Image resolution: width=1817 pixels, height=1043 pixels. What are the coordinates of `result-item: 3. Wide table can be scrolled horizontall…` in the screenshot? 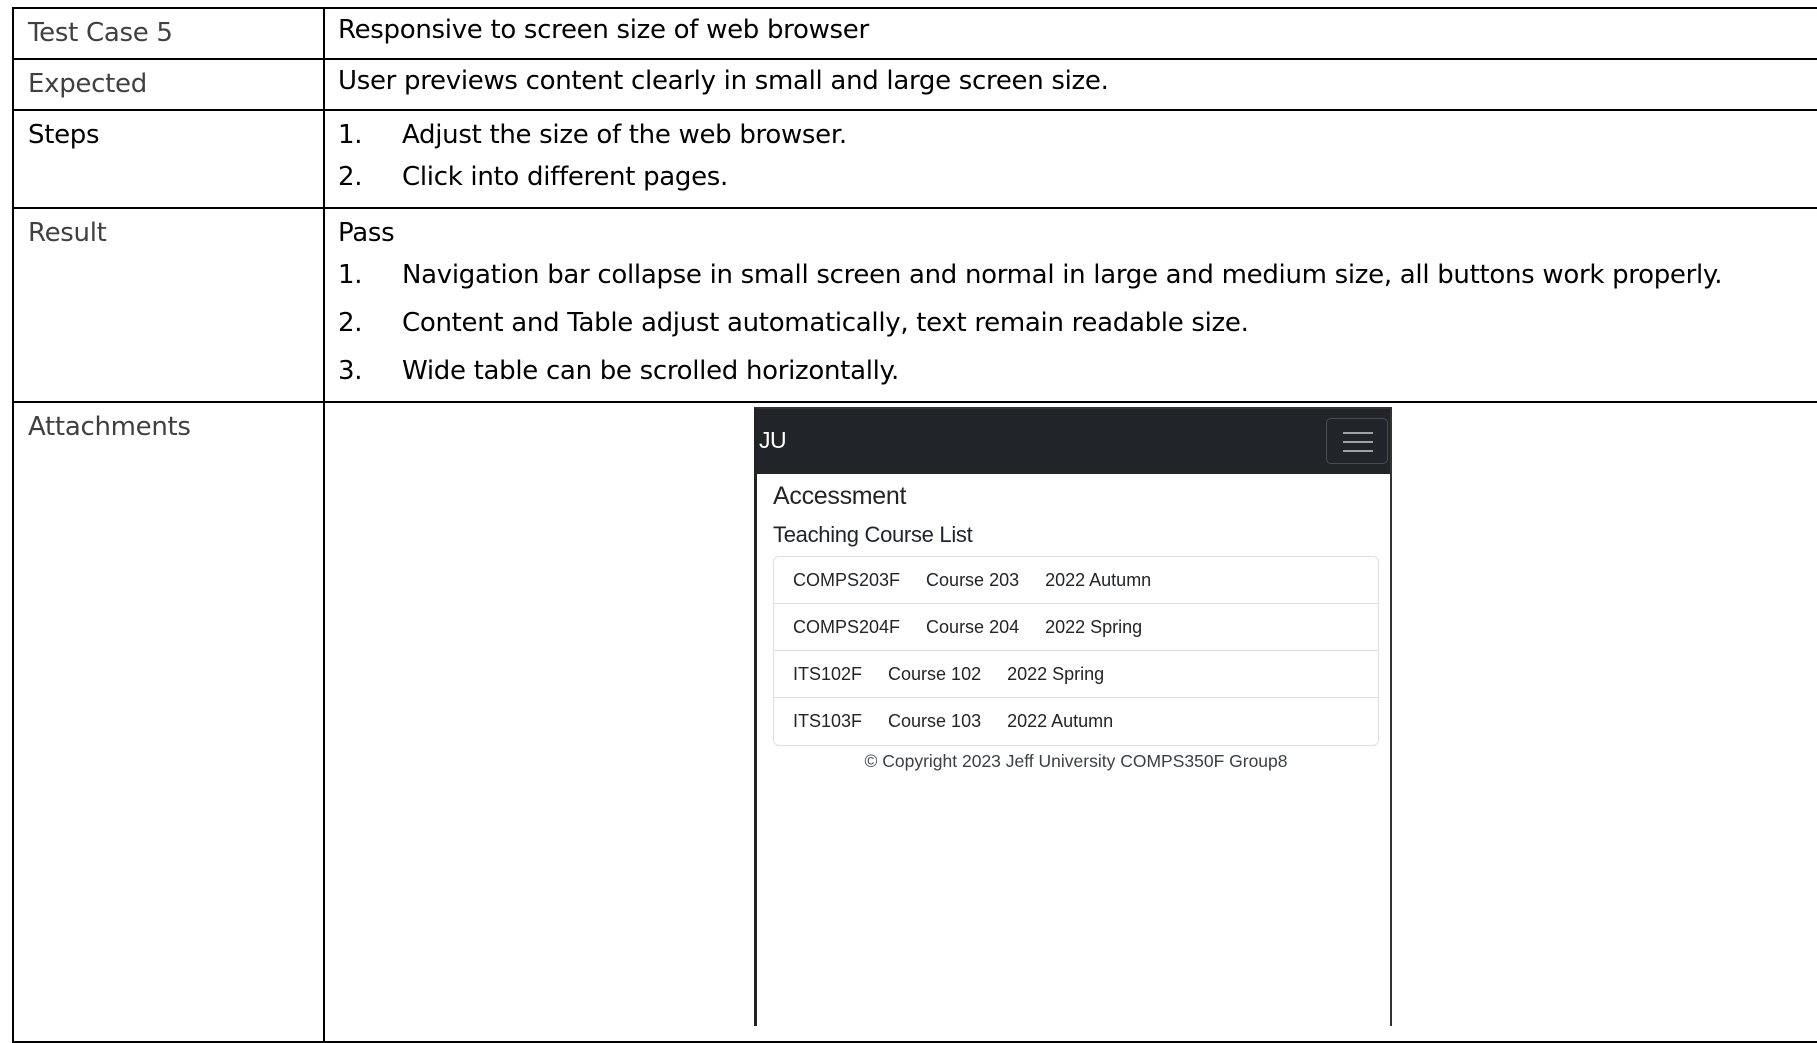 It's located at (1077, 377).